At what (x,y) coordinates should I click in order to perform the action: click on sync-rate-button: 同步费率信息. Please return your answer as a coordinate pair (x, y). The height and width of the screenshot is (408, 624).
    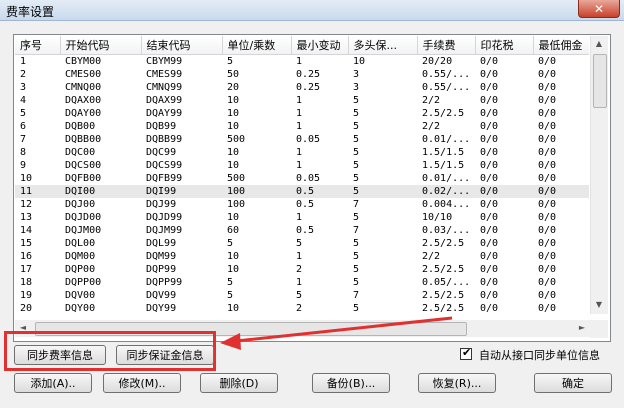
    Looking at the image, I should click on (60, 355).